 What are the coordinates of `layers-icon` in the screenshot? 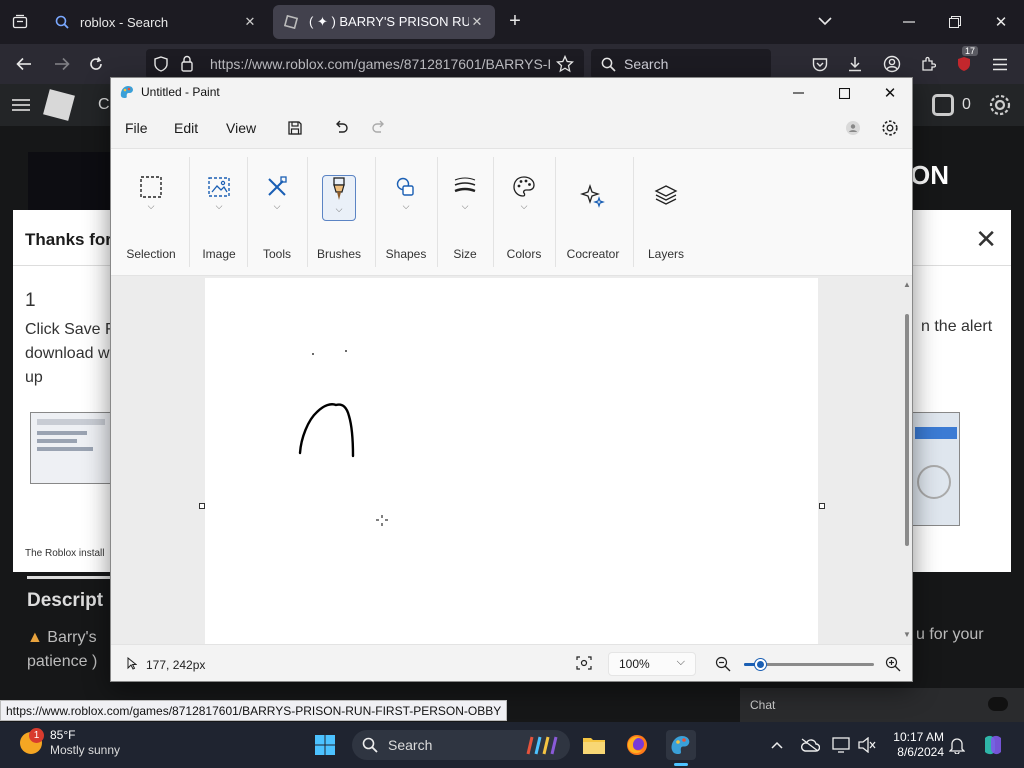 It's located at (666, 206).